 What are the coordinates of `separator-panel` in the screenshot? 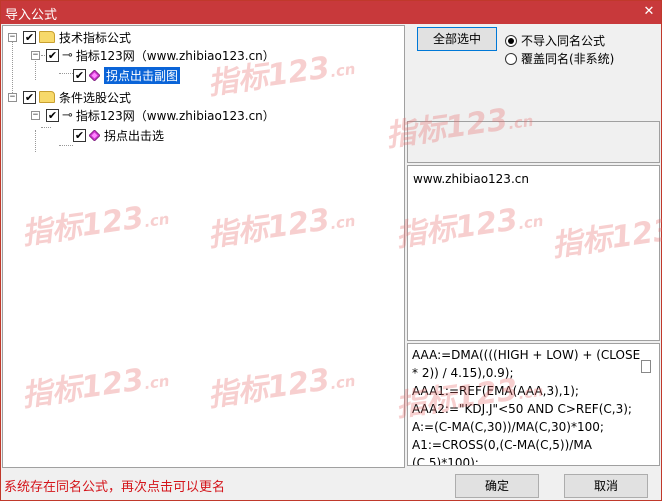 It's located at (533, 142).